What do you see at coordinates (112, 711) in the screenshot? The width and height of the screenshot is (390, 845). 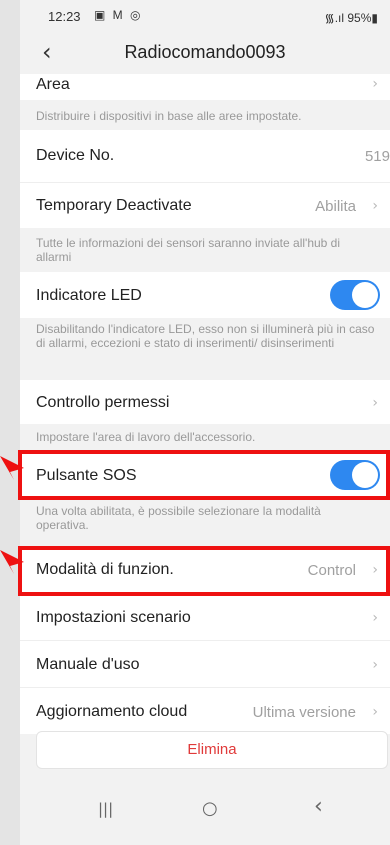 I see `cloud-update-label: Aggiornamento cloud` at bounding box center [112, 711].